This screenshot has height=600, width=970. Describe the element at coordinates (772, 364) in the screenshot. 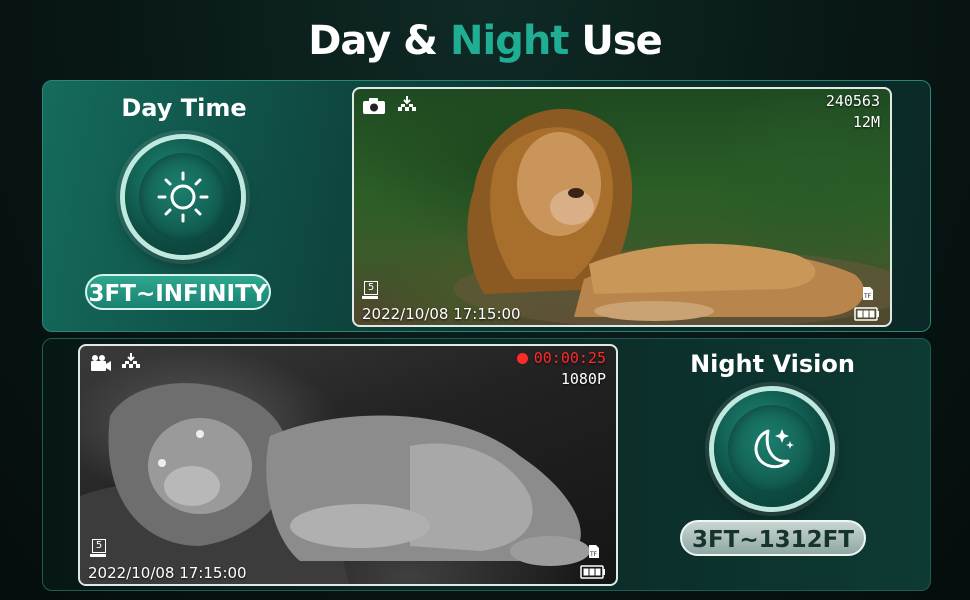

I see `night-vision-label: Night Vision` at that location.